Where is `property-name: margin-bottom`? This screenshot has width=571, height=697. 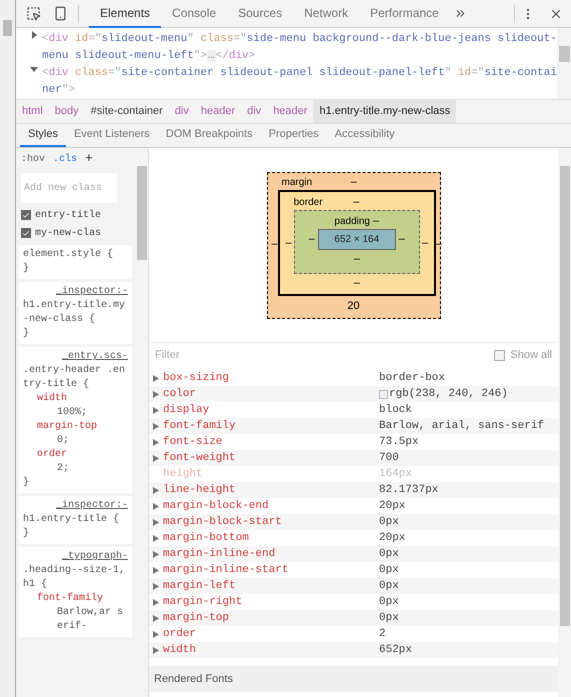
property-name: margin-bottom is located at coordinates (206, 538).